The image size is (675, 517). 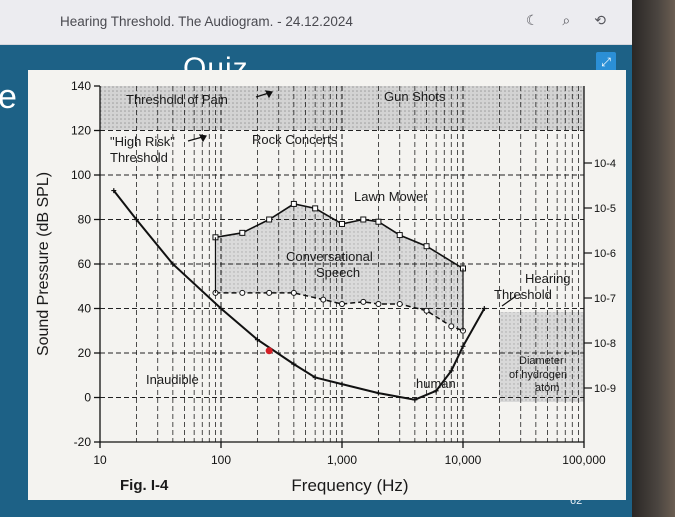 I want to click on highlight-marker, so click(x=269, y=351).